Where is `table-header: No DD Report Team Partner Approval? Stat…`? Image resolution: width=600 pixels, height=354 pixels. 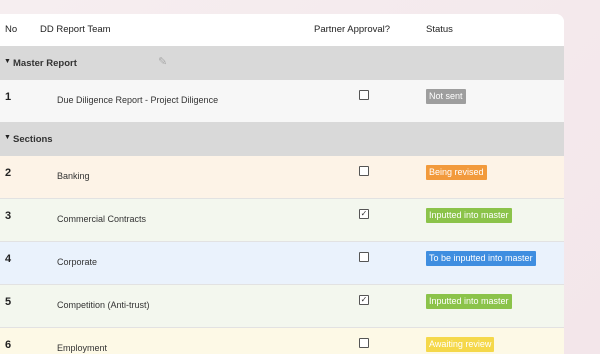 table-header: No DD Report Team Partner Approval? Stat… is located at coordinates (282, 30).